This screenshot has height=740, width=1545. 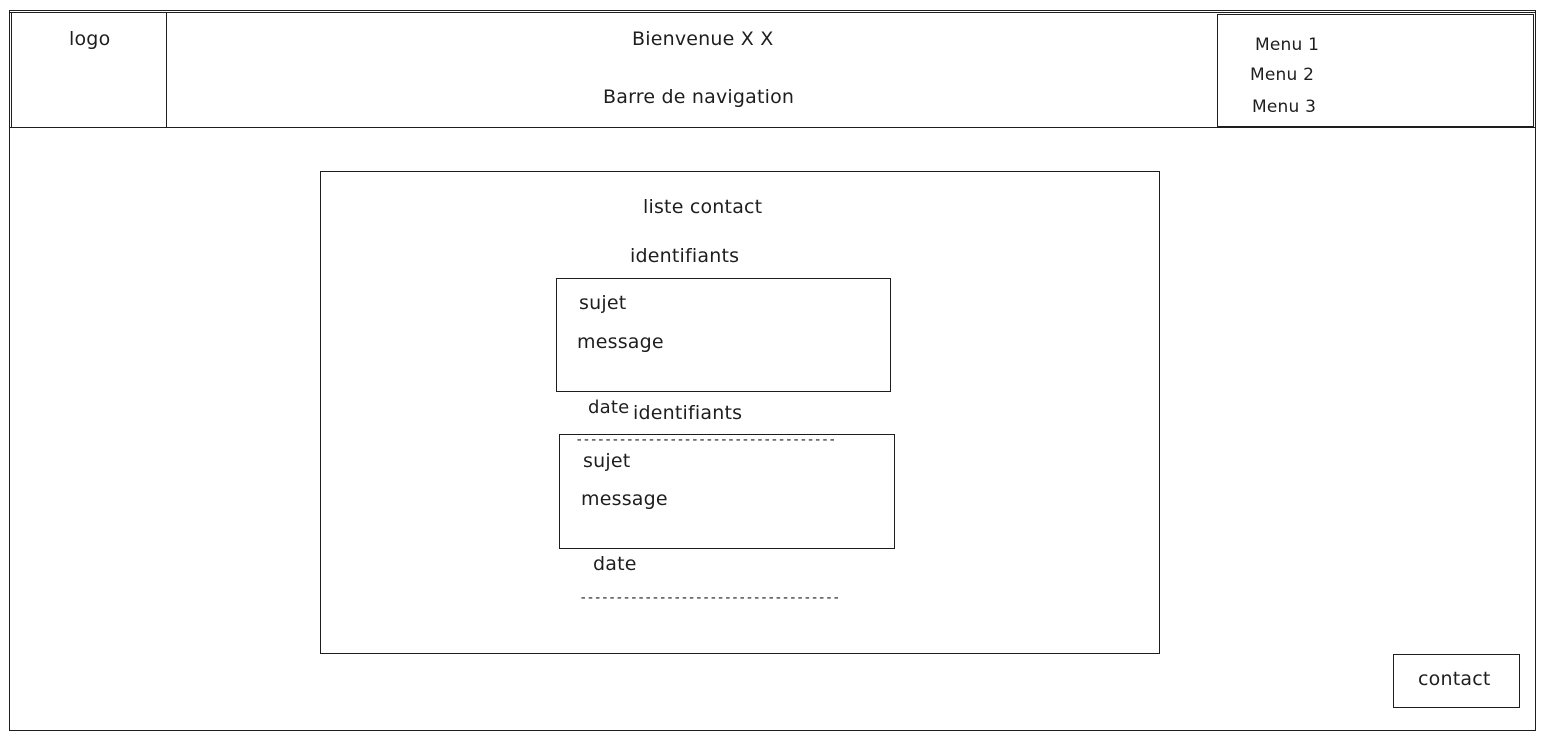 What do you see at coordinates (699, 97) in the screenshot?
I see `navigation-bar-label: Barre de navigation` at bounding box center [699, 97].